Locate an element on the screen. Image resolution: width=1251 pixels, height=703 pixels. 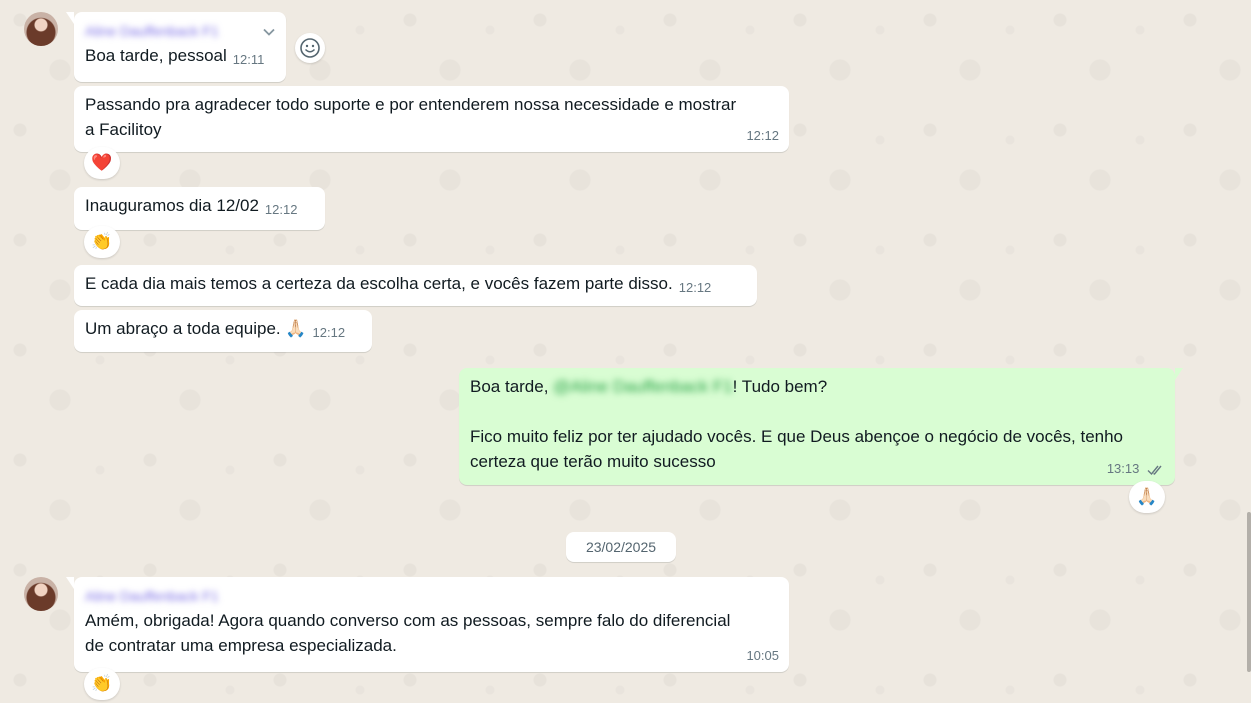
message-text-line: a Facilitoy is located at coordinates (123, 129).